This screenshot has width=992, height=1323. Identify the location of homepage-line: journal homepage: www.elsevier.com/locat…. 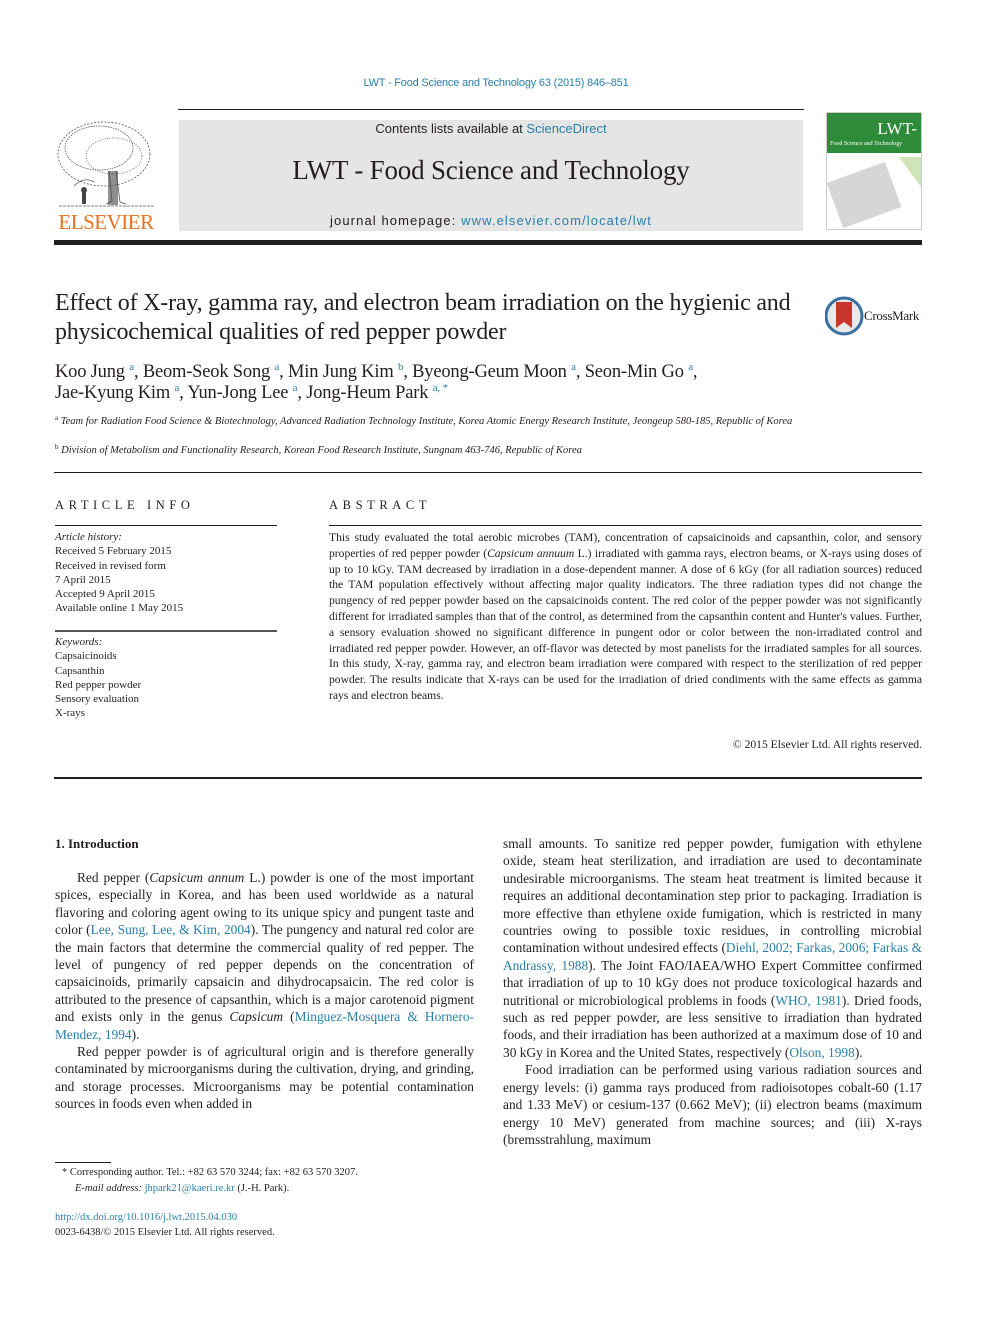
(491, 220).